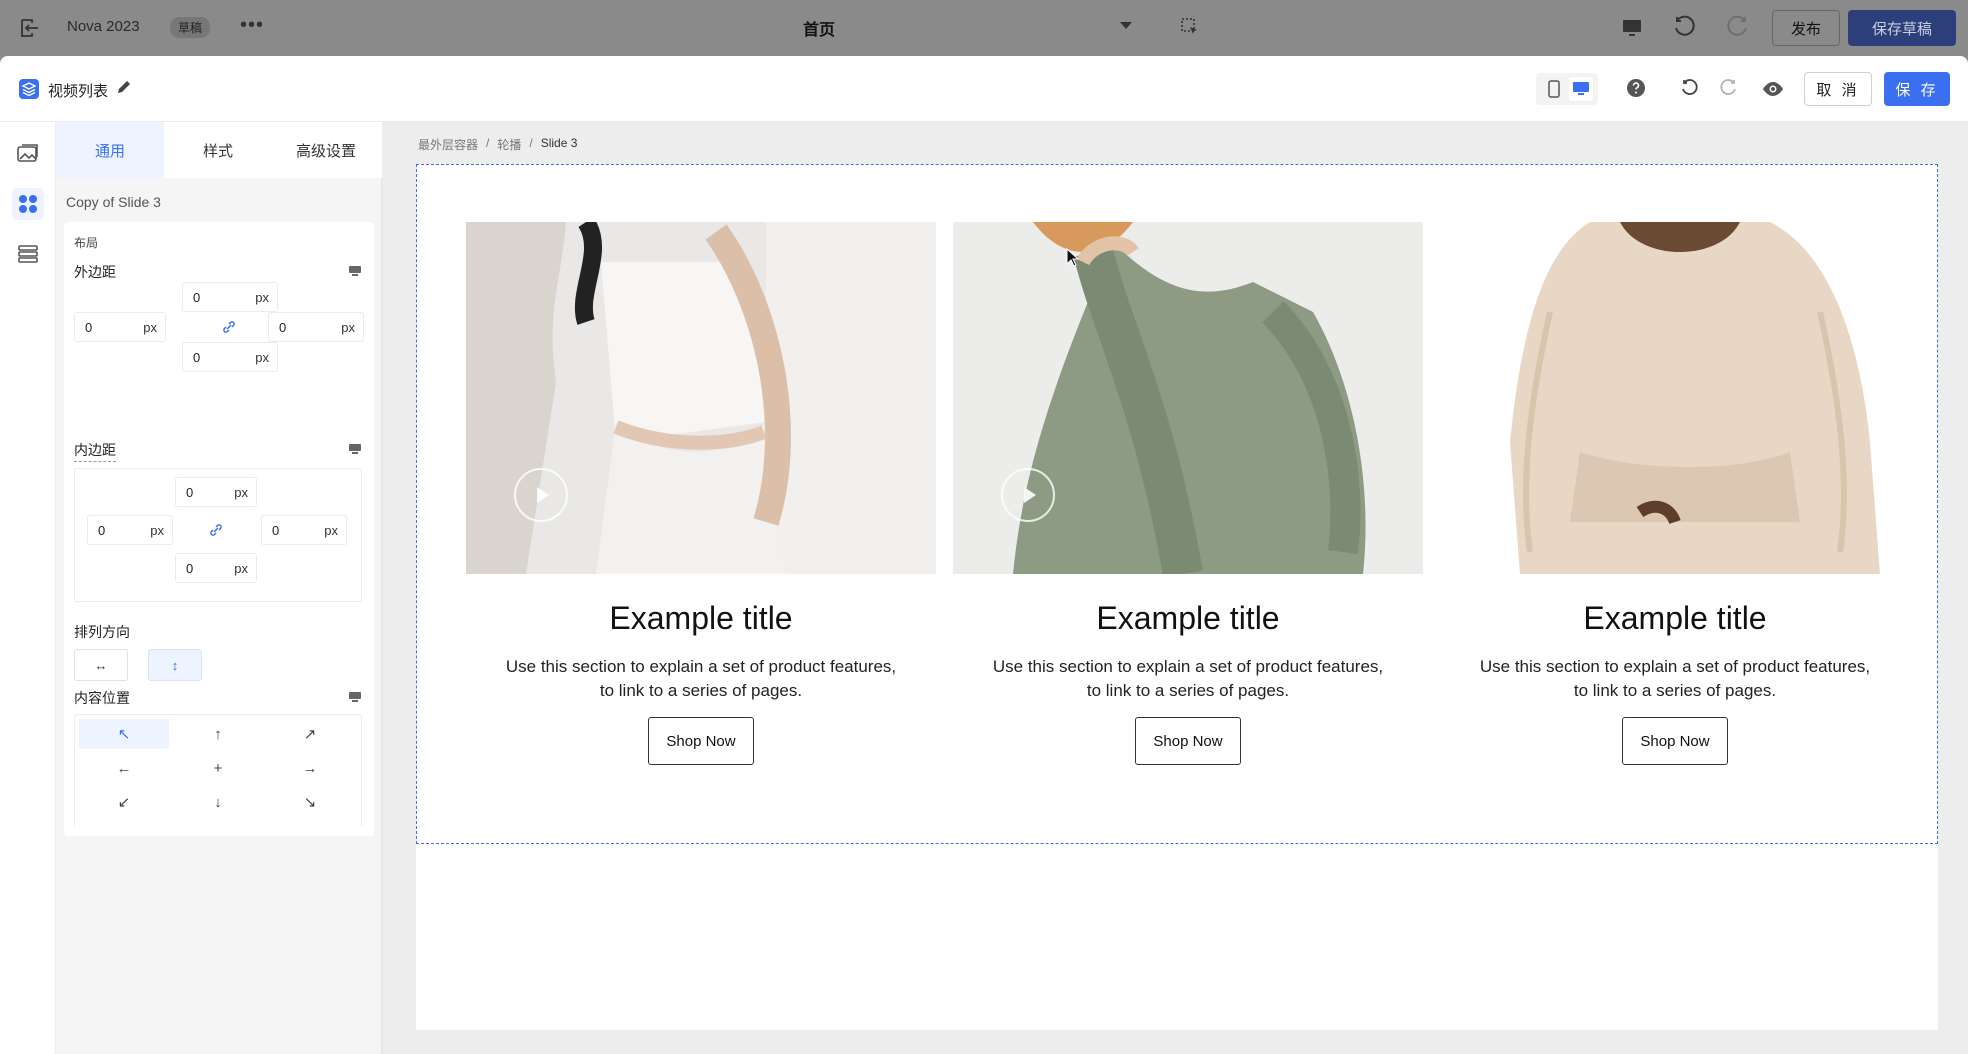 The image size is (1968, 1054). I want to click on preview-eye-icon, so click(1773, 89).